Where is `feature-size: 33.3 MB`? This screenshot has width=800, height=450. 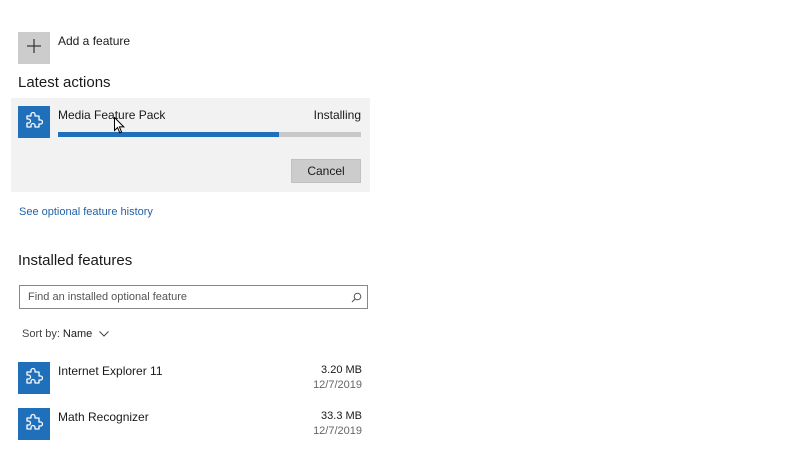 feature-size: 33.3 MB is located at coordinates (341, 416).